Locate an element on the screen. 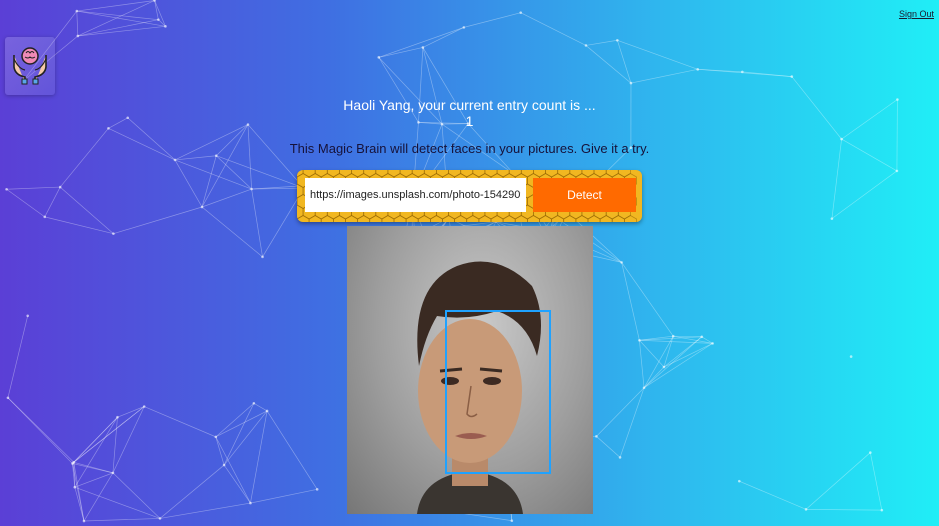 This screenshot has height=526, width=939. brain-hands-icon is located at coordinates (30, 66).